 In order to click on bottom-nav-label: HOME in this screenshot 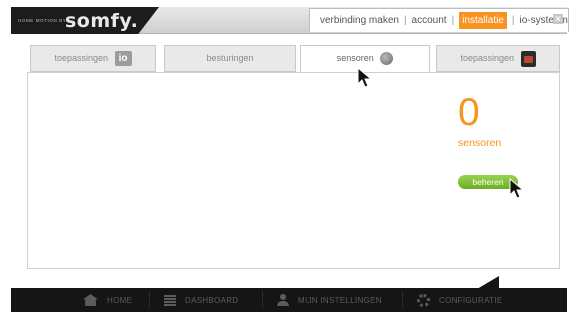, I will do `click(120, 300)`.